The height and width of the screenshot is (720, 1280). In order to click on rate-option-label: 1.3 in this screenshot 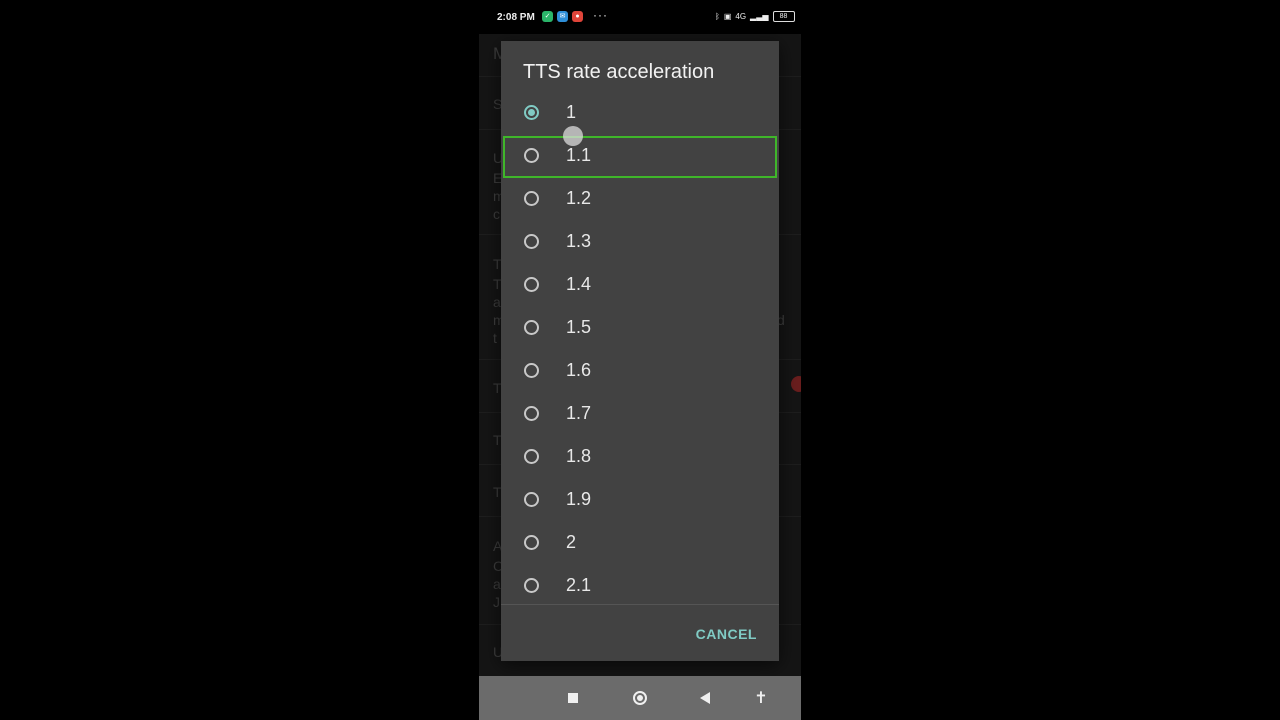, I will do `click(579, 241)`.